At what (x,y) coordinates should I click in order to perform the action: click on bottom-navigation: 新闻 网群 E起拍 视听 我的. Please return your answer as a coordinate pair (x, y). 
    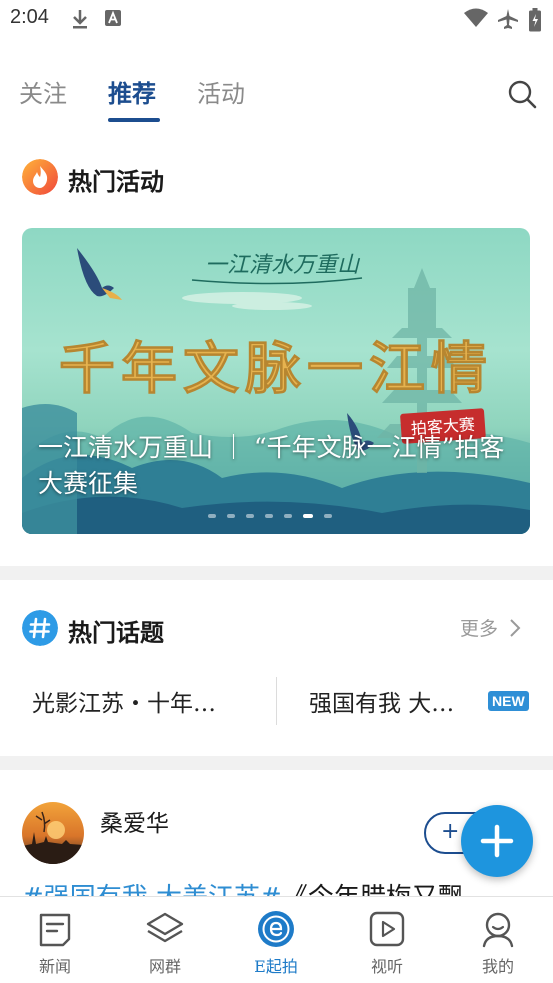
    Looking at the image, I should click on (276, 939).